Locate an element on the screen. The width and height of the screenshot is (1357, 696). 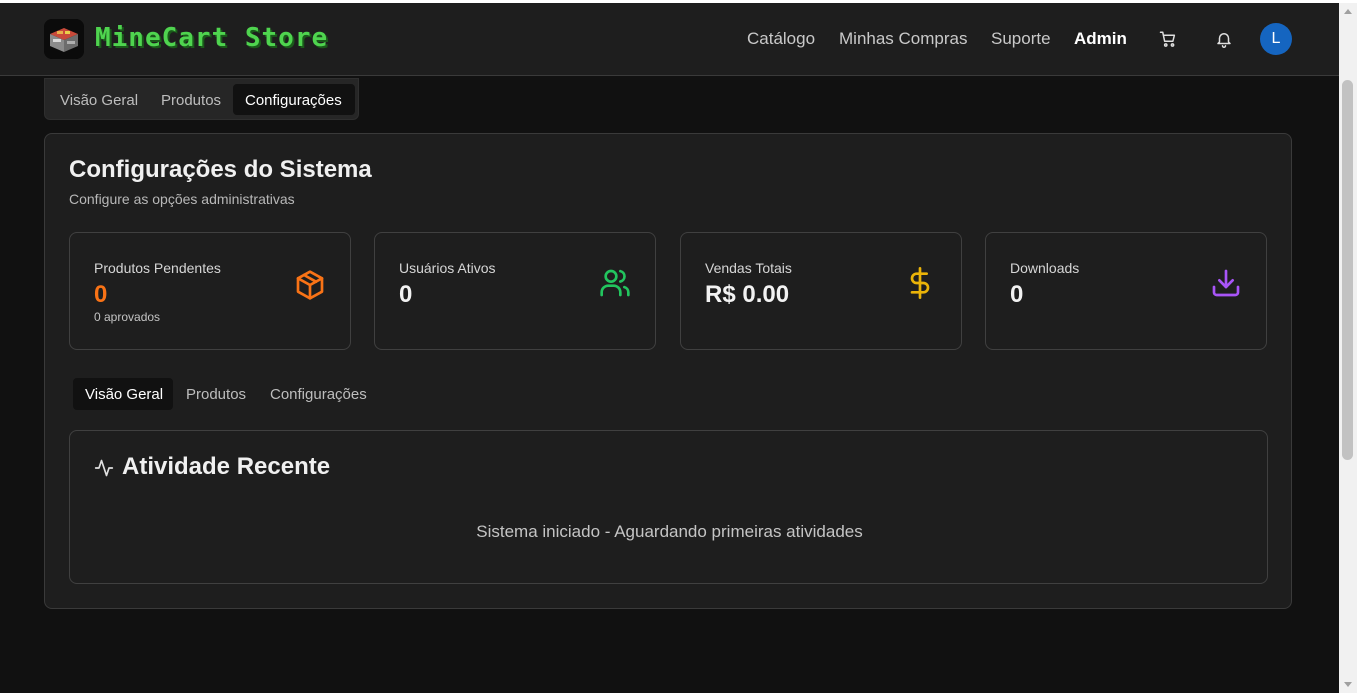
download-icon is located at coordinates (1226, 283).